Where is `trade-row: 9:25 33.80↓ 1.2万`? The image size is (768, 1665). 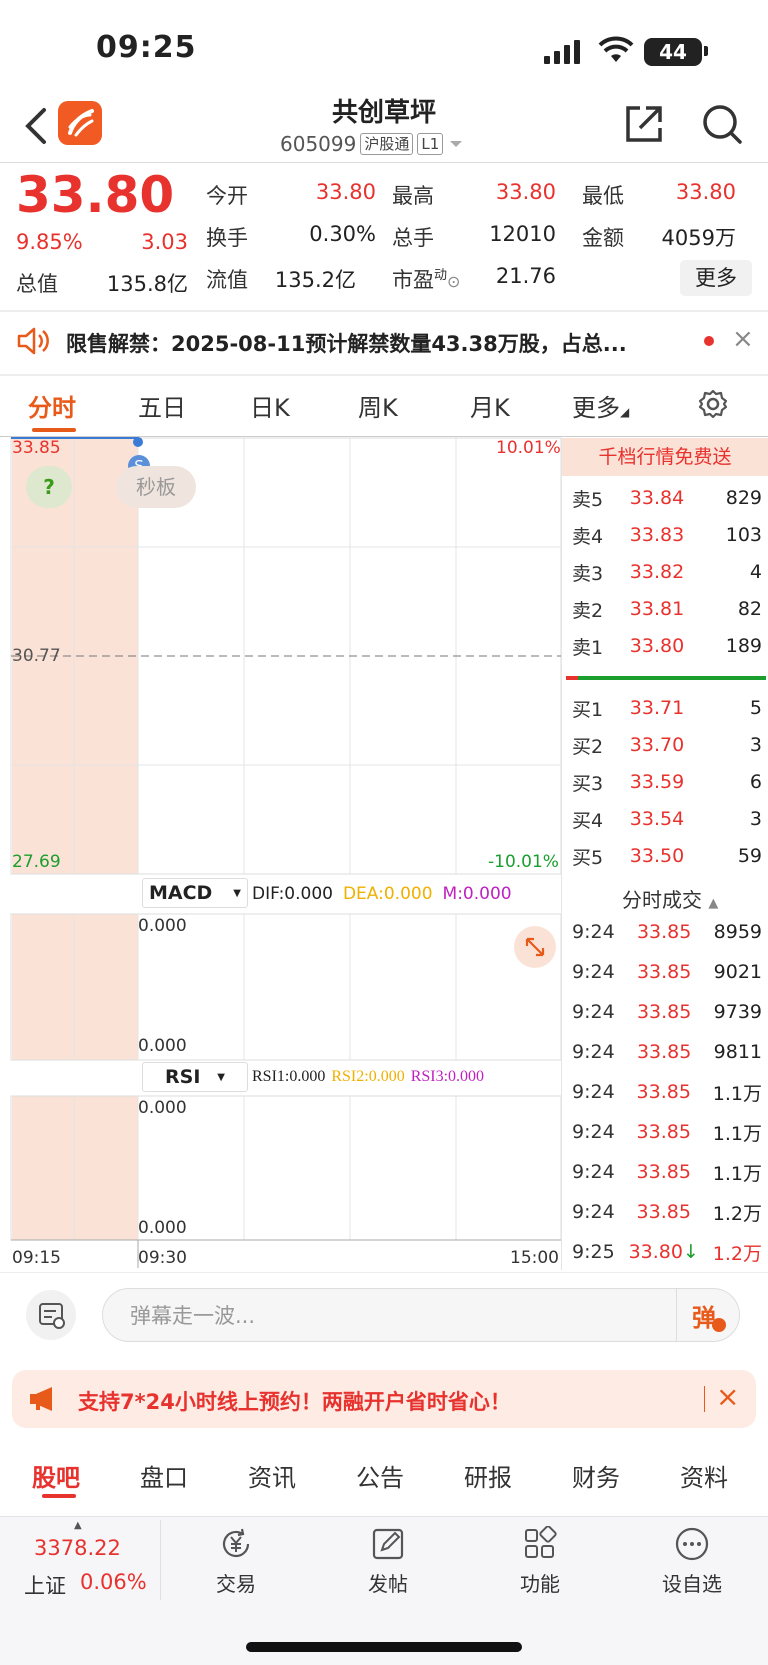 trade-row: 9:25 33.80↓ 1.2万 is located at coordinates (667, 1252).